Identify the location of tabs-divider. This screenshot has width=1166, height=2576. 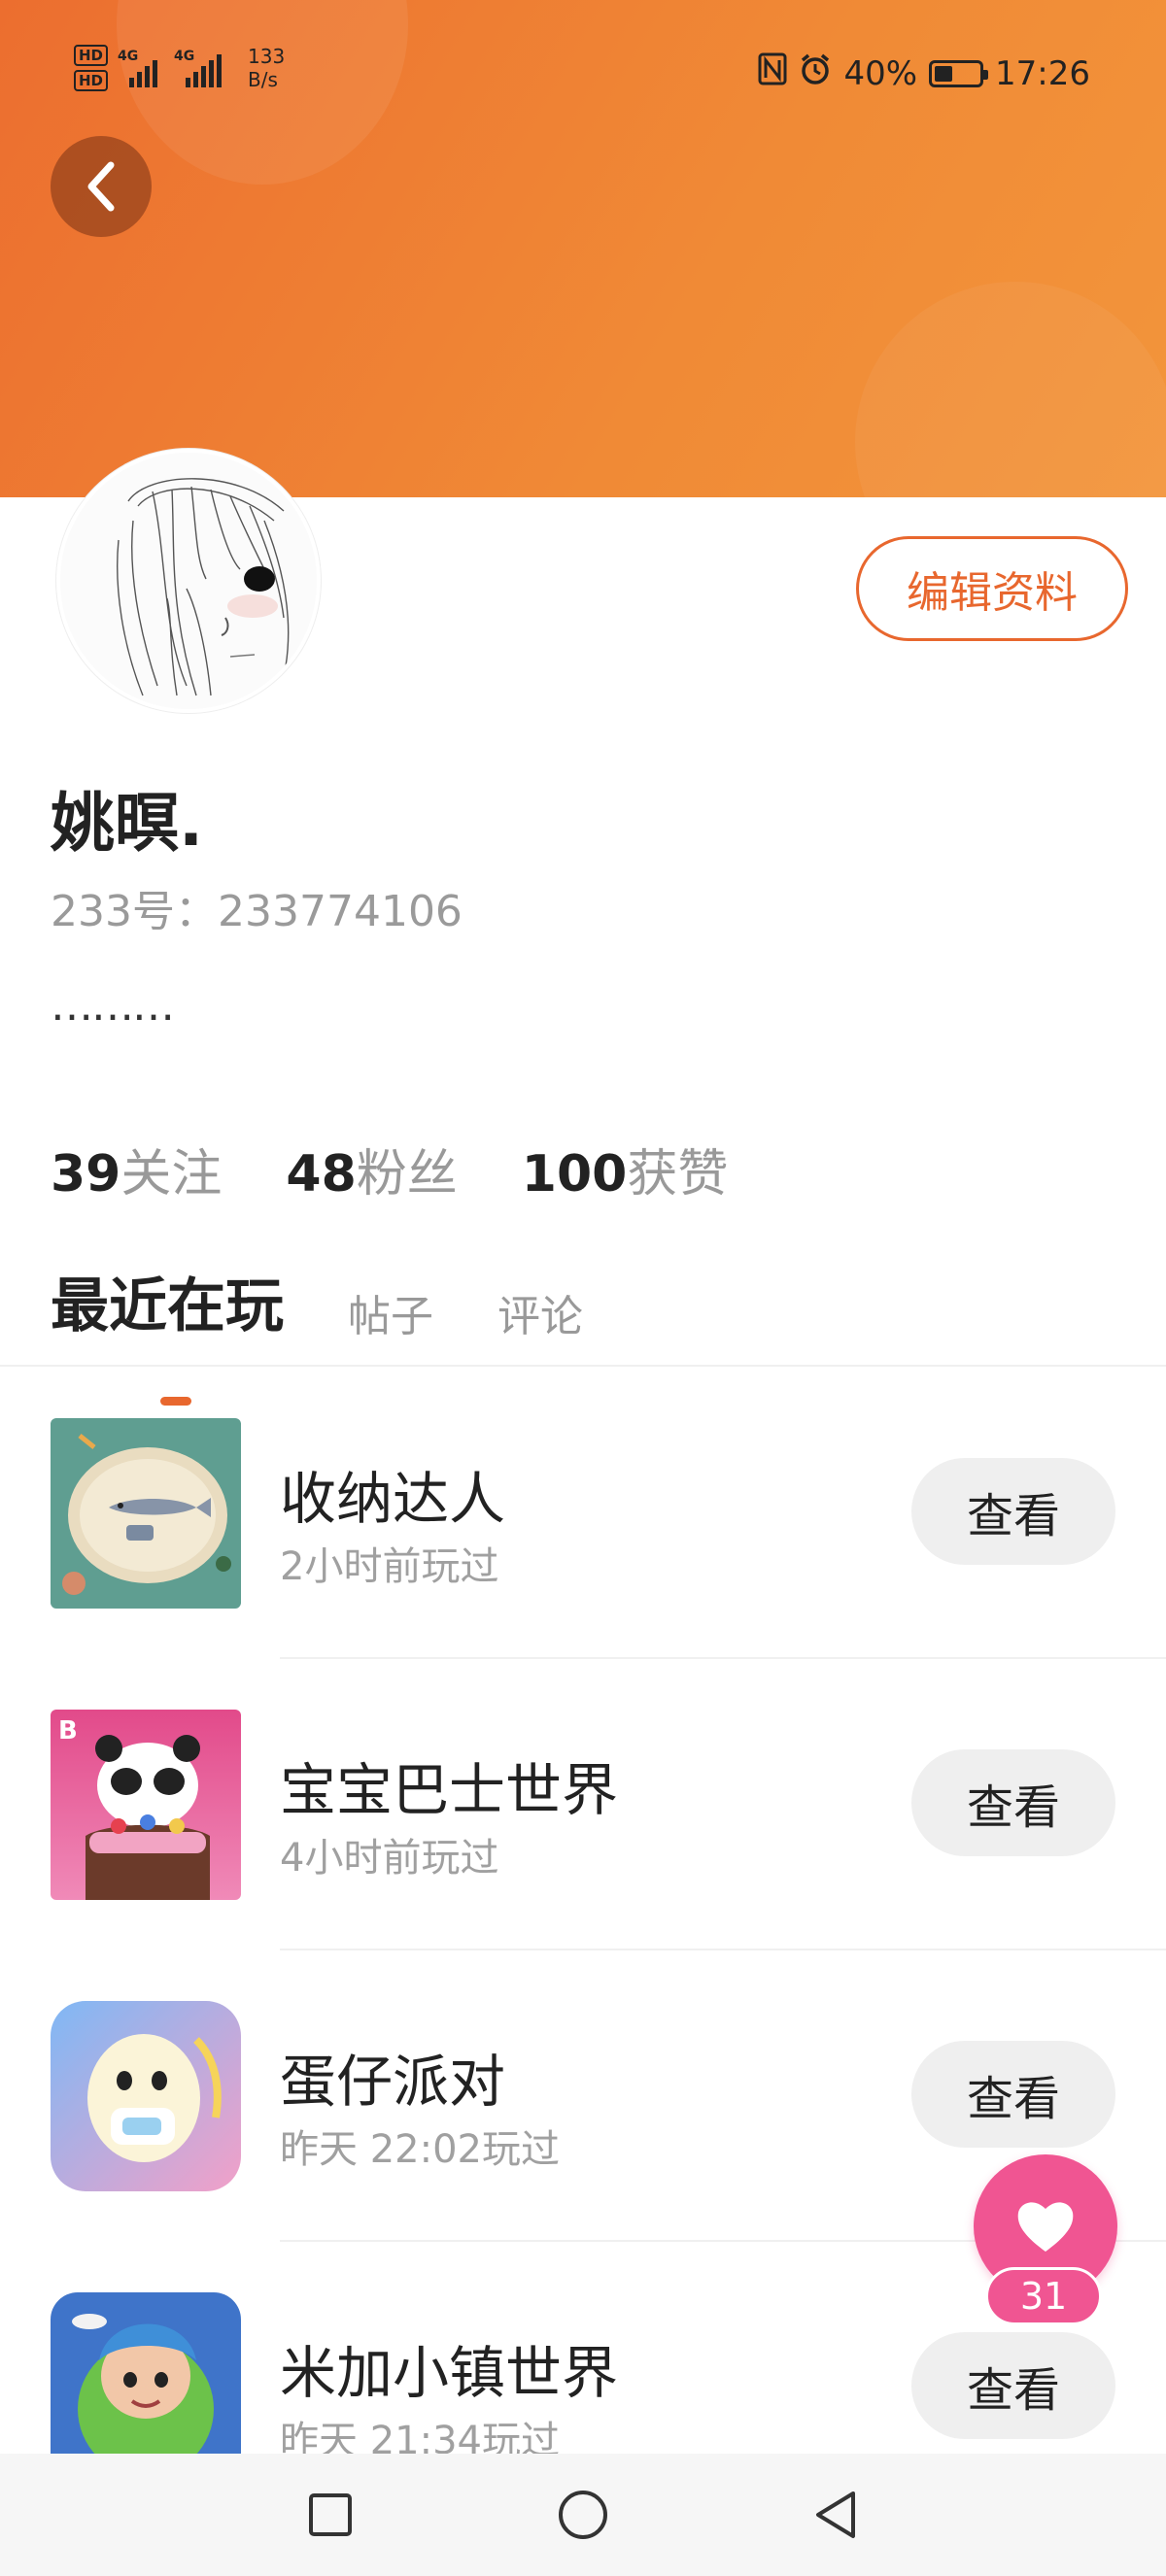
(583, 1366).